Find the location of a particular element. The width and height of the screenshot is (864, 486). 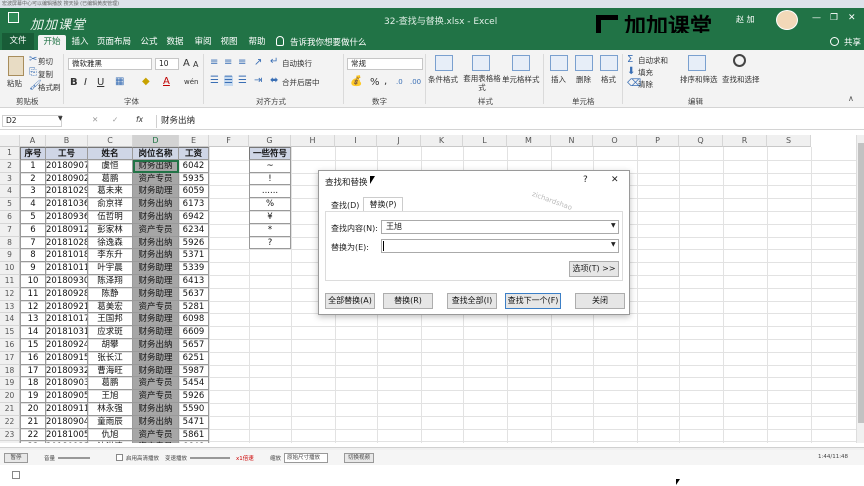

post-cell: 资产专员 is located at coordinates (156, 435).